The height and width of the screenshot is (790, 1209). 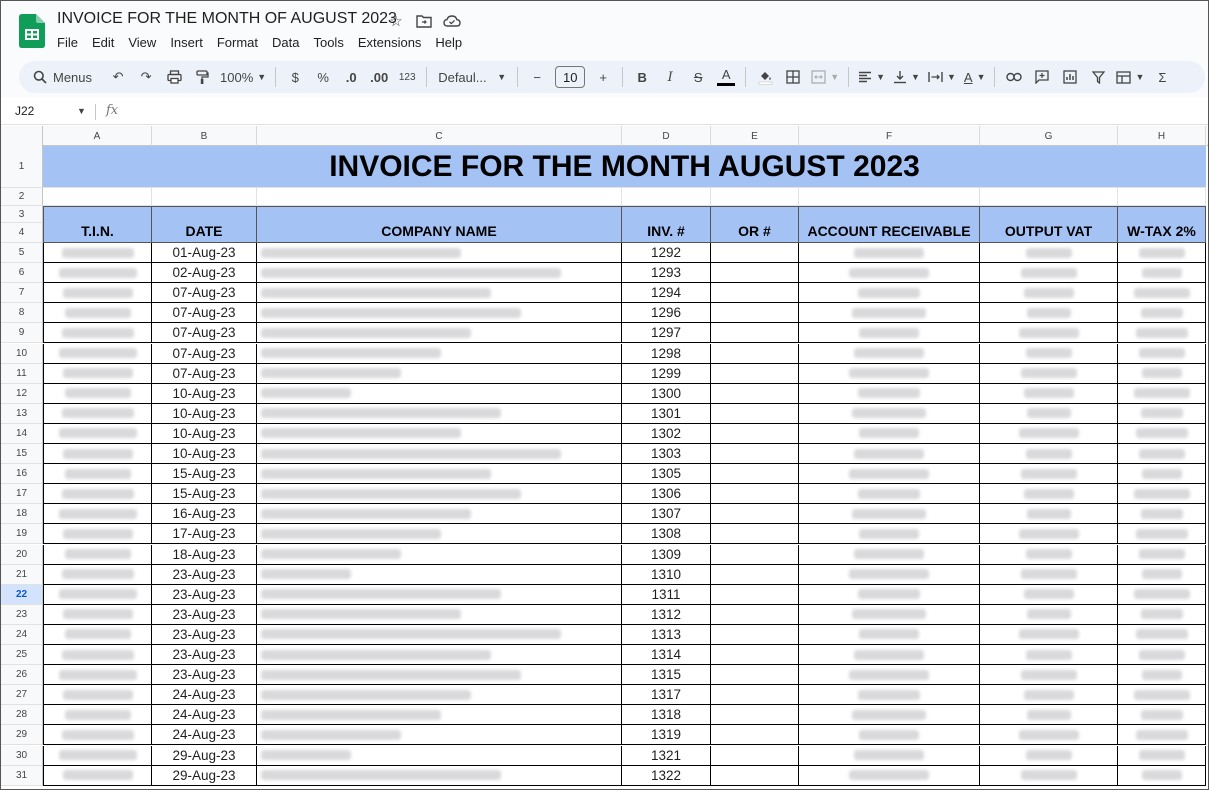 I want to click on undo-button: ↶, so click(x=118, y=77).